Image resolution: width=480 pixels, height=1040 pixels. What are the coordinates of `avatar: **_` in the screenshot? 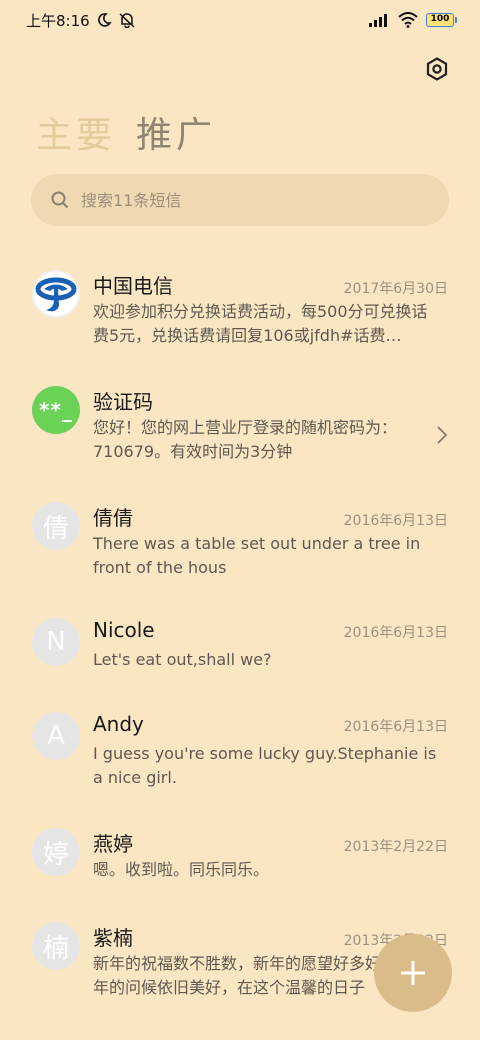 It's located at (56, 410).